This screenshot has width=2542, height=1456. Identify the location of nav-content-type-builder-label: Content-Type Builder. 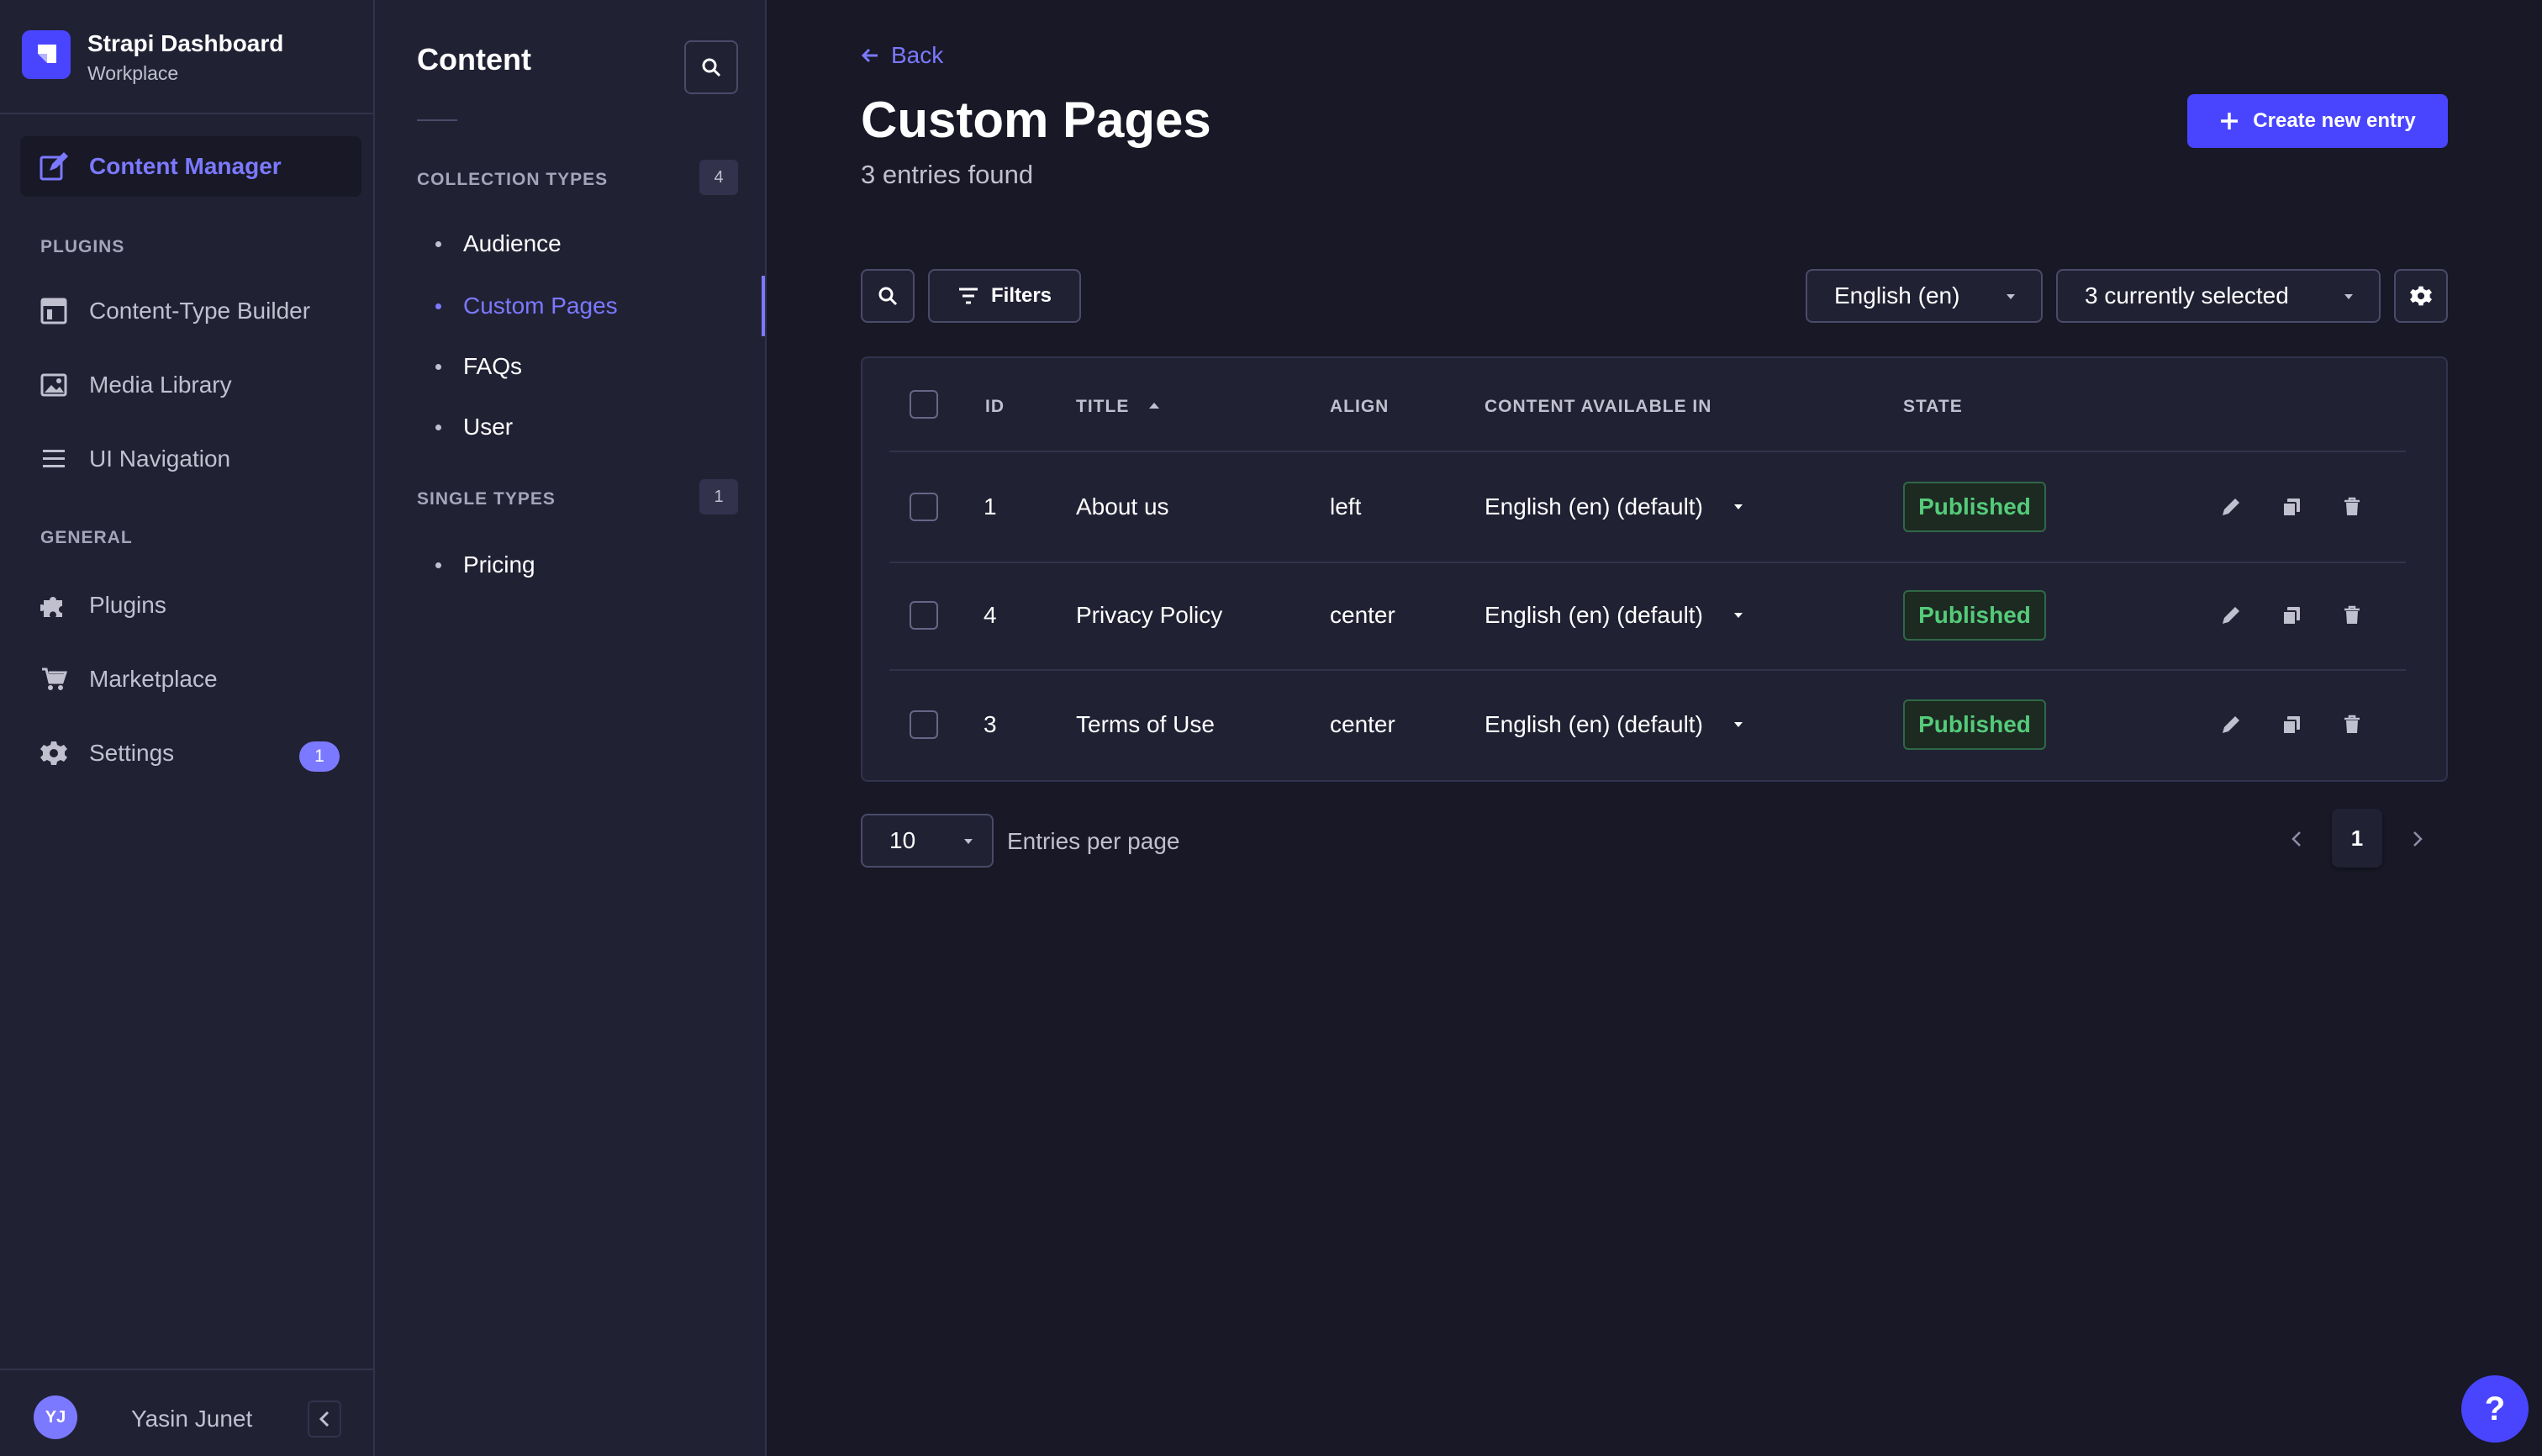
(200, 311).